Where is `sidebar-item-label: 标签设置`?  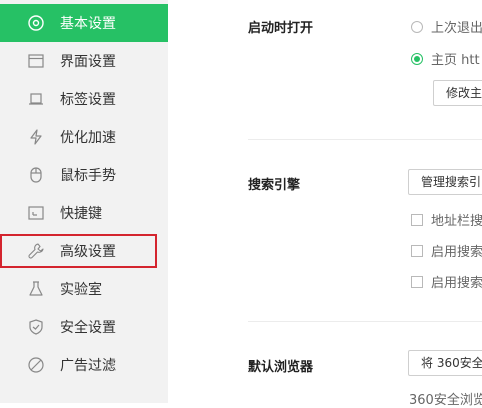 sidebar-item-label: 标签设置 is located at coordinates (88, 100).